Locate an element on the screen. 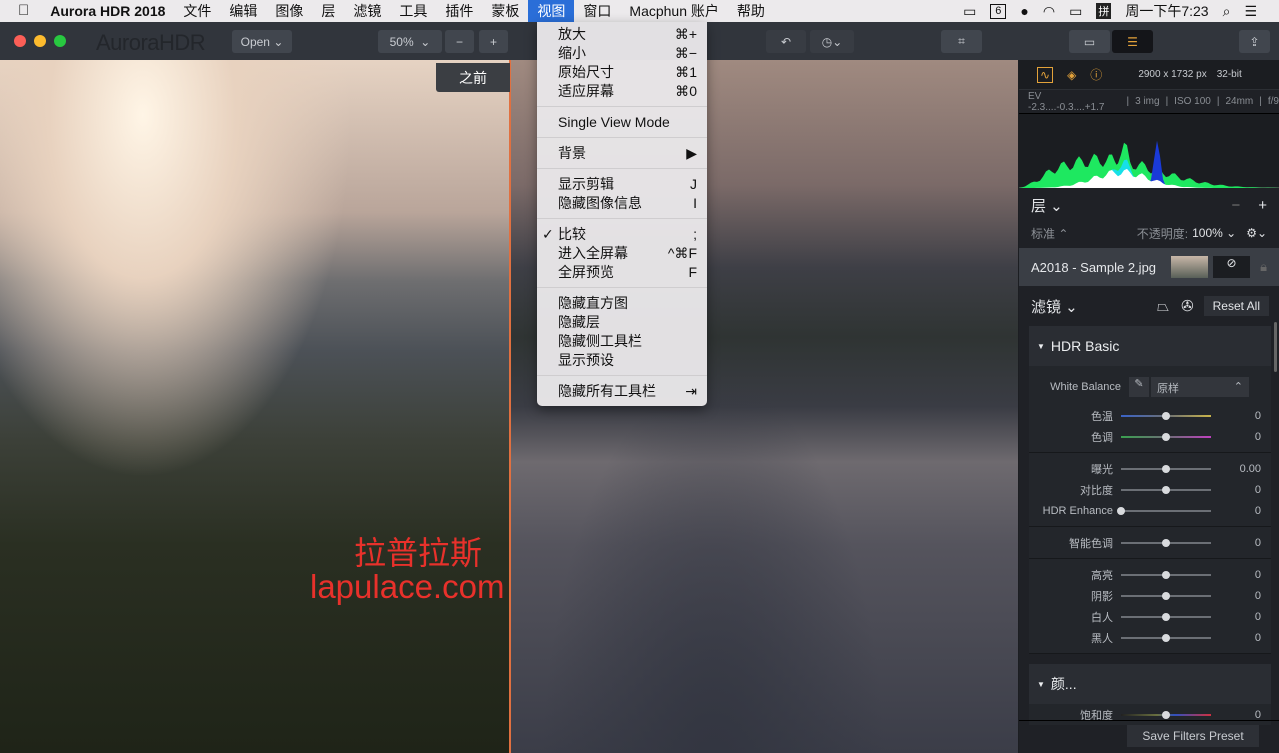 This screenshot has width=1279, height=753. menu-item: Single View Mode is located at coordinates (622, 122).